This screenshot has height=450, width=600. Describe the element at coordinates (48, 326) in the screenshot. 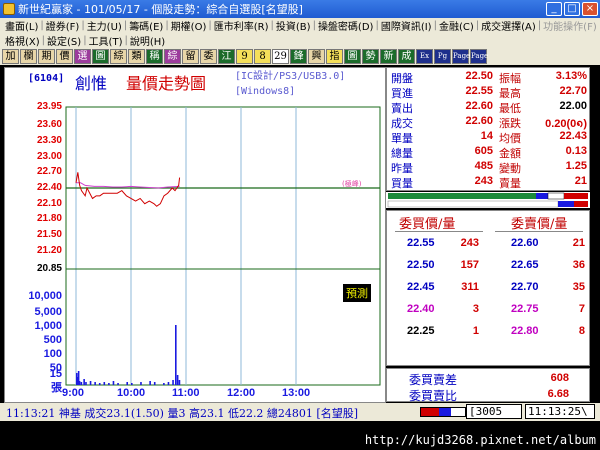

I see `volume-tick-label: 1,000` at that location.